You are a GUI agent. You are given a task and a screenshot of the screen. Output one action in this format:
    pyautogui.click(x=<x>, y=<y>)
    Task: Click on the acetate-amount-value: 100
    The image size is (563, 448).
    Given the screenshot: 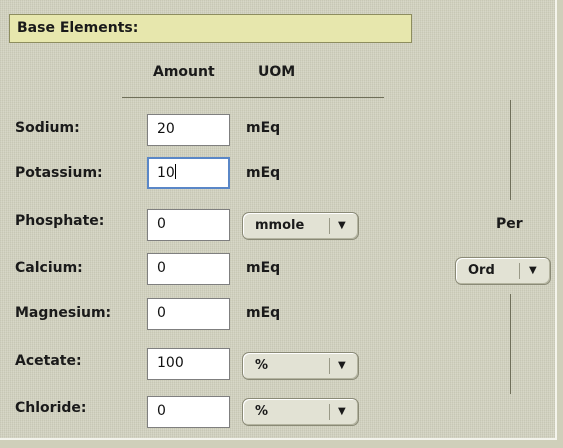 What is the action you would take?
    pyautogui.click(x=170, y=363)
    